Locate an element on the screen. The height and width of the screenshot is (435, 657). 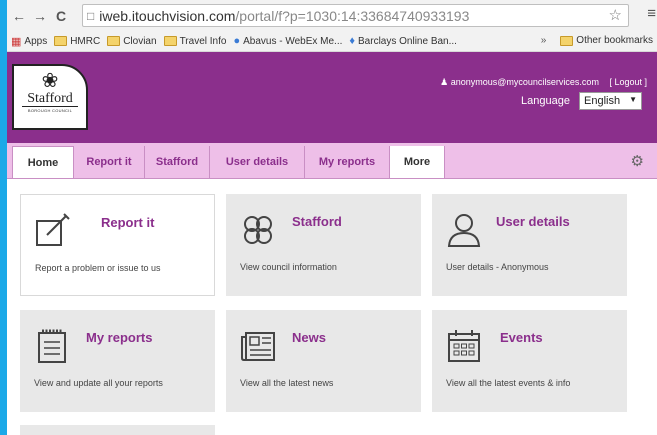
council-logo: ❀ Stafford BOROUGH COUNCIL is located at coordinates (50, 97).